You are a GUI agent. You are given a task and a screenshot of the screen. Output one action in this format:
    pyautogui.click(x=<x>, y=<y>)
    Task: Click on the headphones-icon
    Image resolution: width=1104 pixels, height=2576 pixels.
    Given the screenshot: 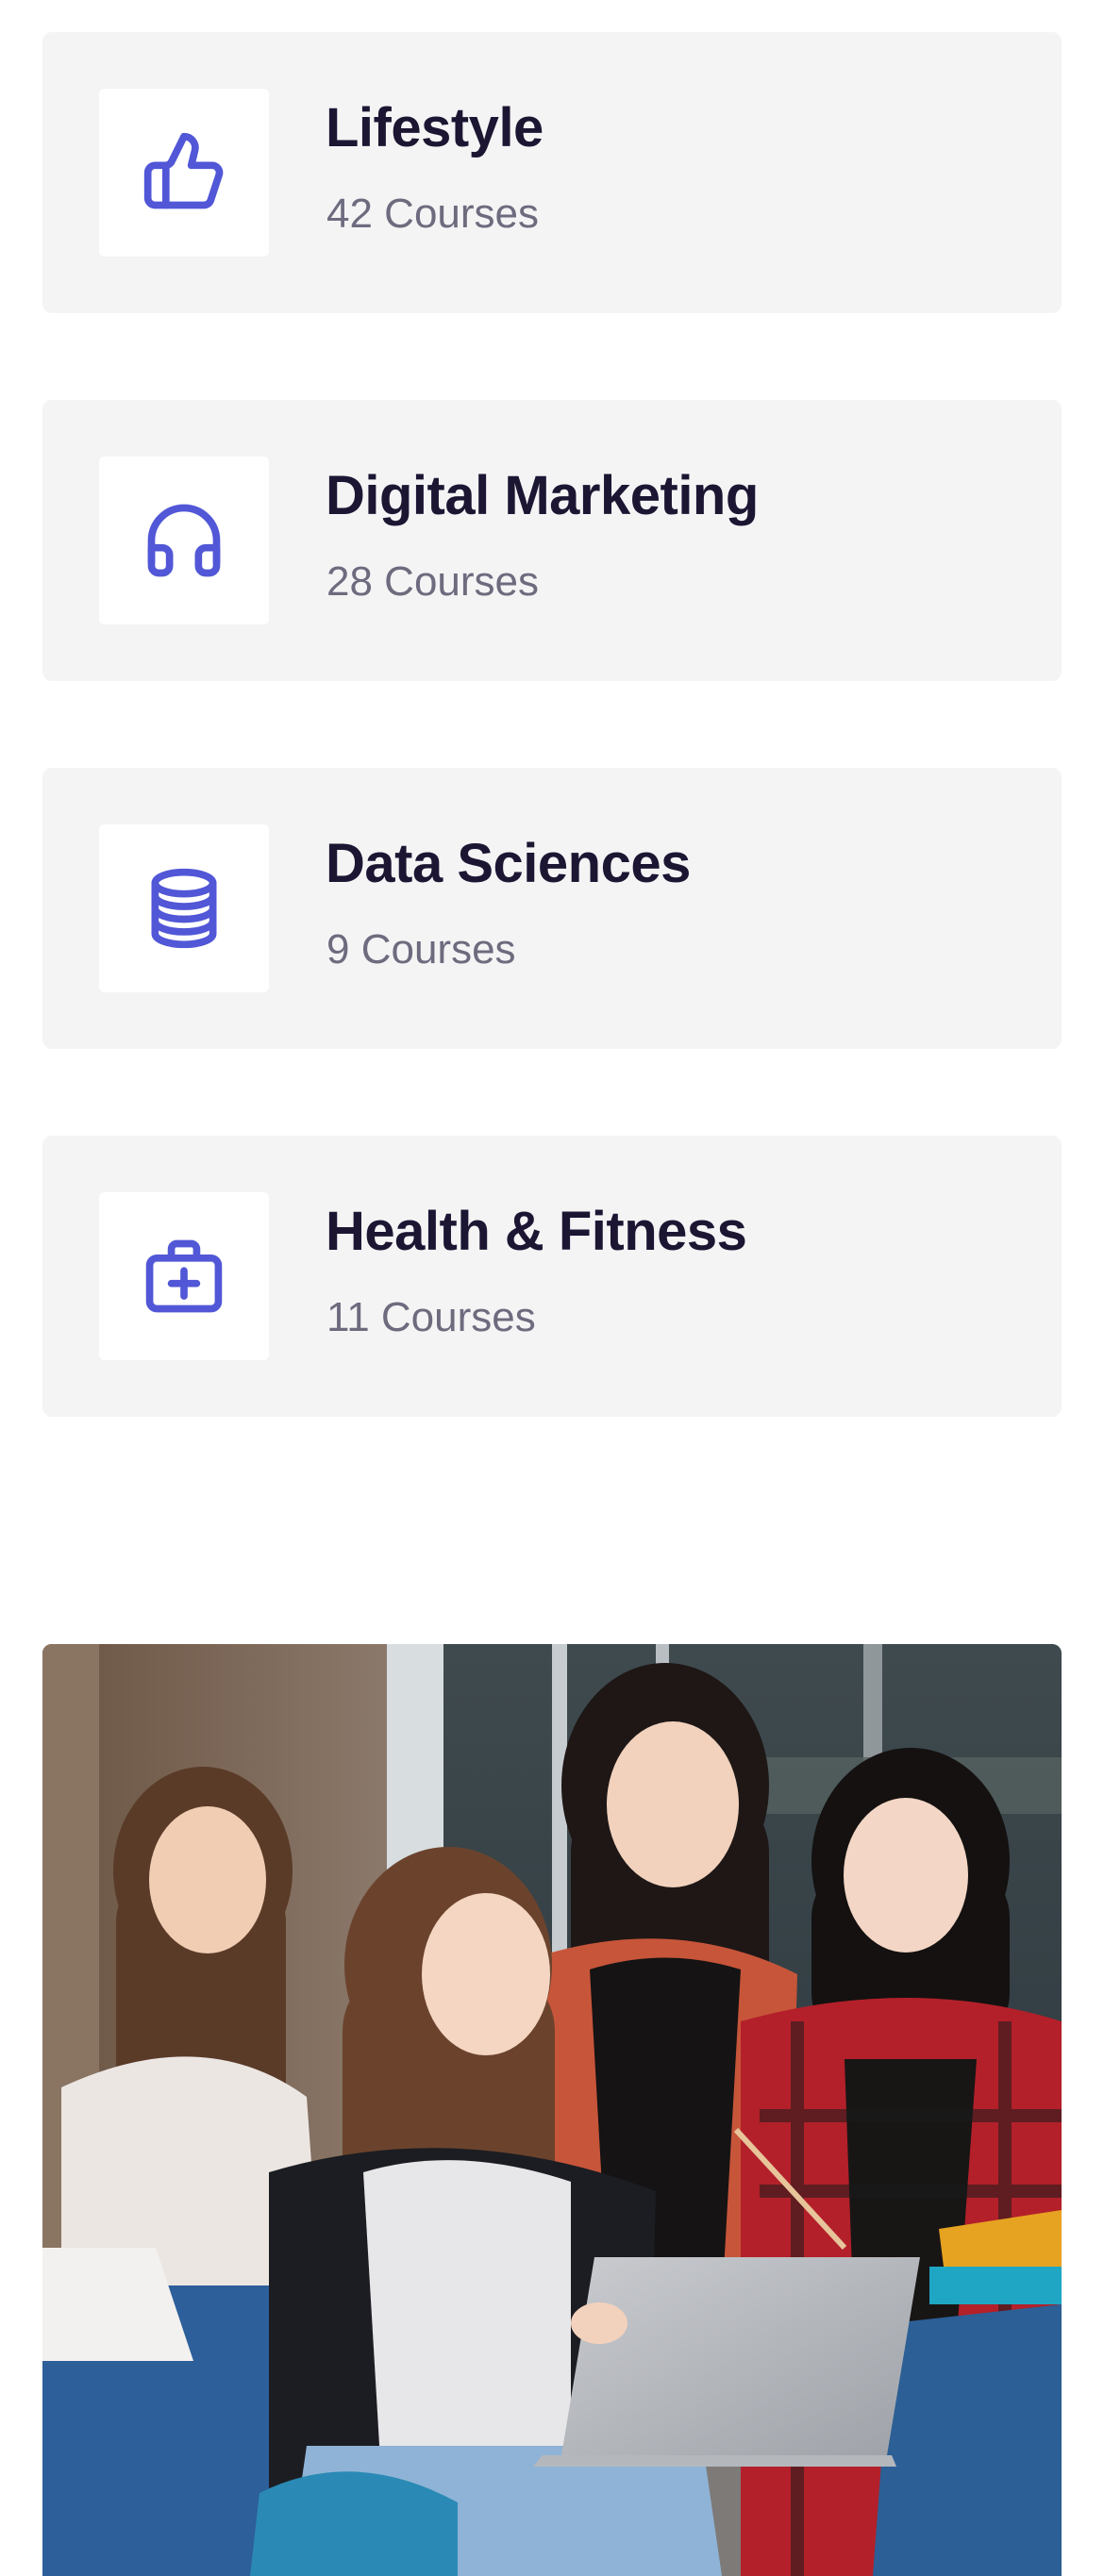 What is the action you would take?
    pyautogui.click(x=184, y=540)
    